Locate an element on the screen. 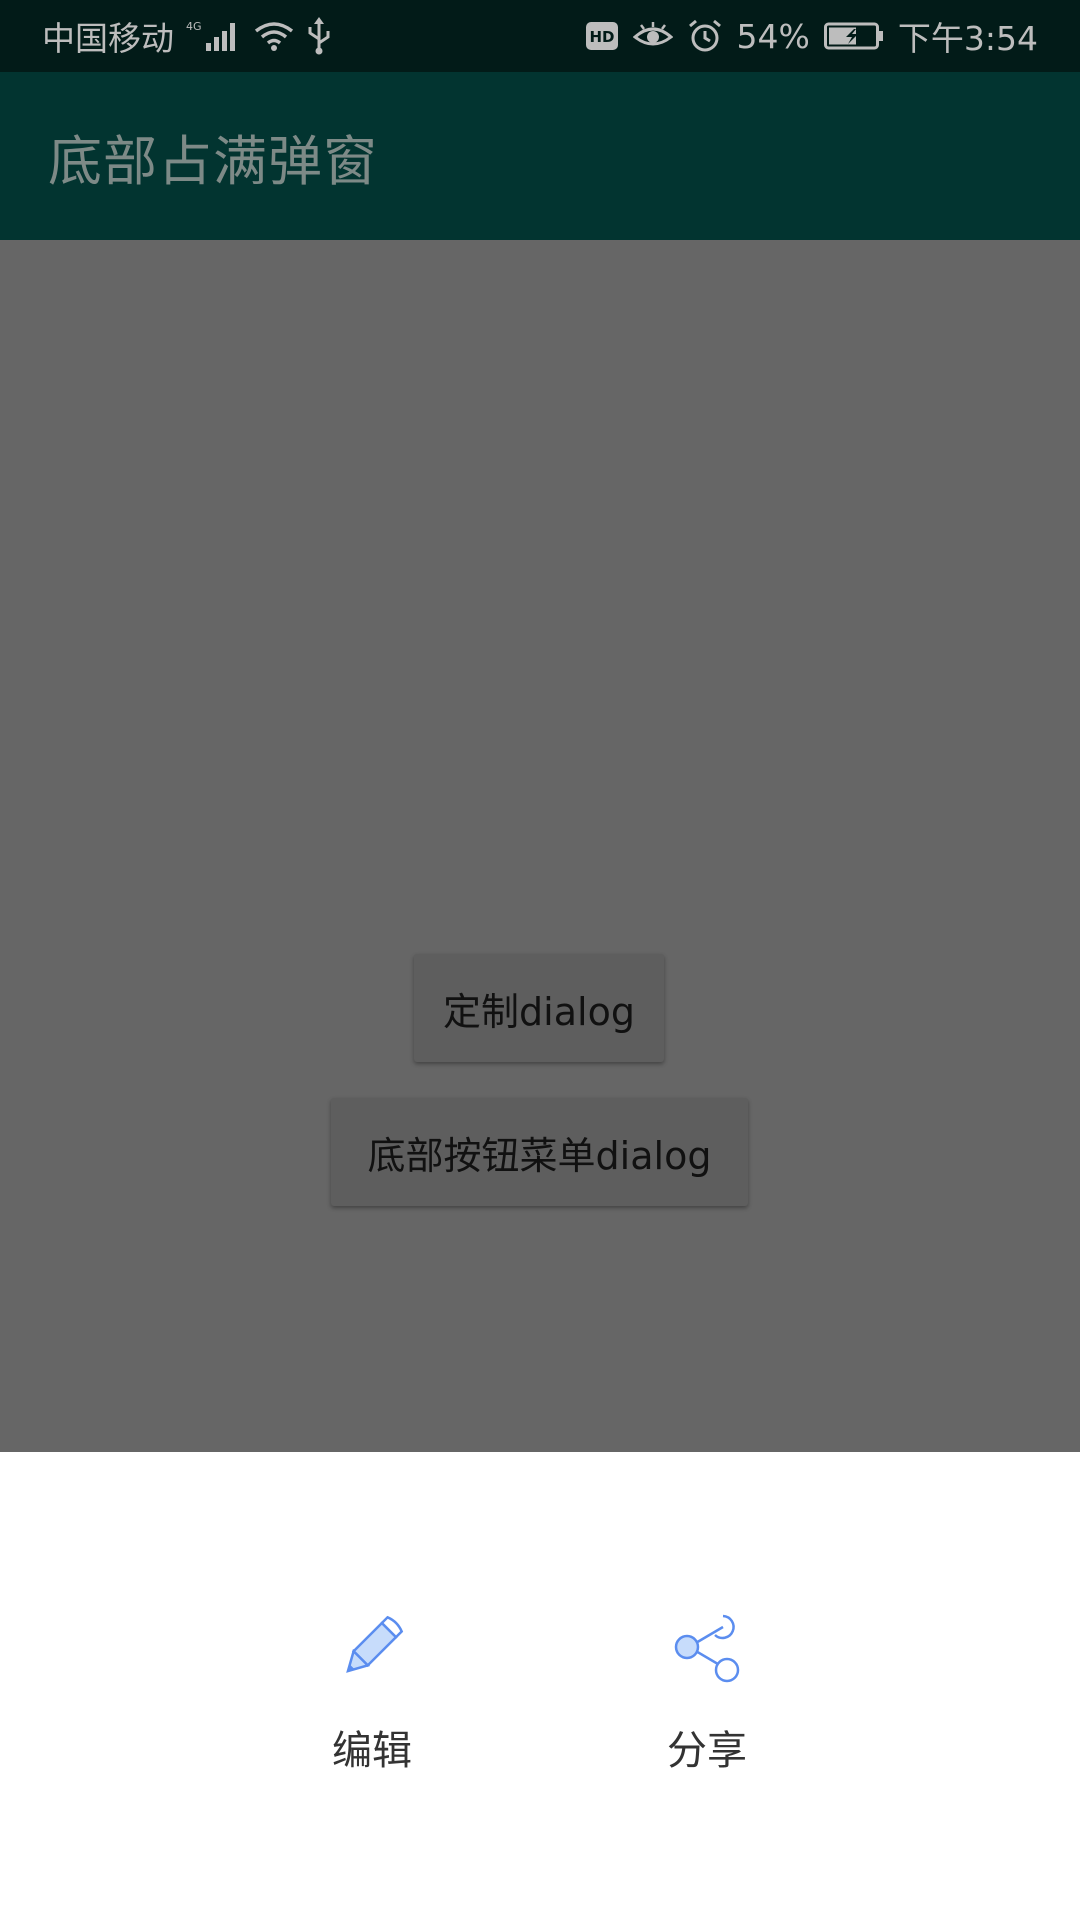 This screenshot has width=1080, height=1920. alarm-icon is located at coordinates (705, 36).